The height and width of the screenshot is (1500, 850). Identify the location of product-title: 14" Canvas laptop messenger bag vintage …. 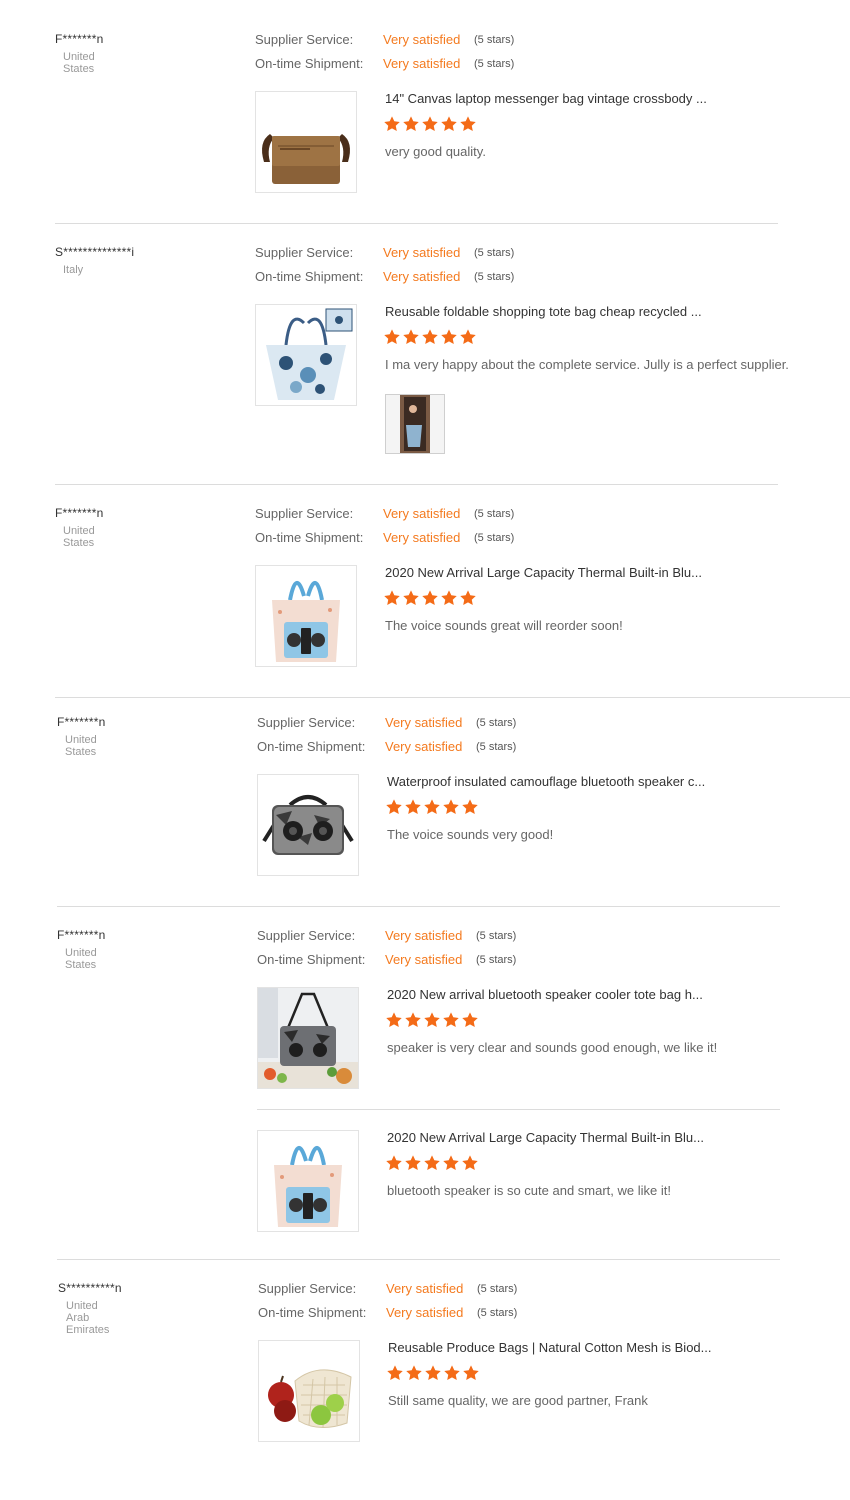
(546, 98).